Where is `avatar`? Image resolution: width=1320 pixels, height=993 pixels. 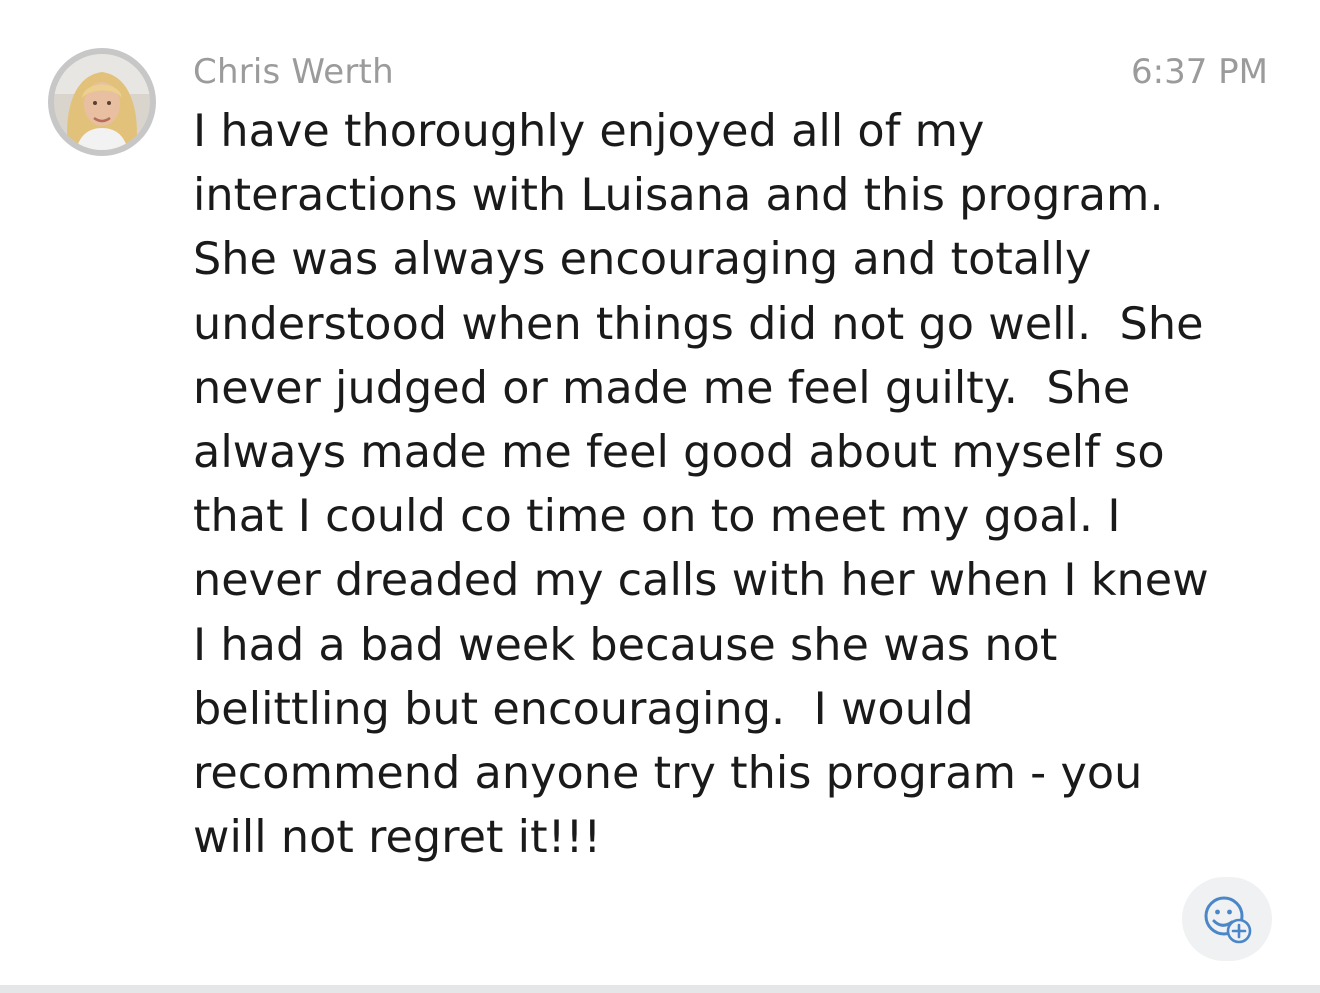 avatar is located at coordinates (102, 102).